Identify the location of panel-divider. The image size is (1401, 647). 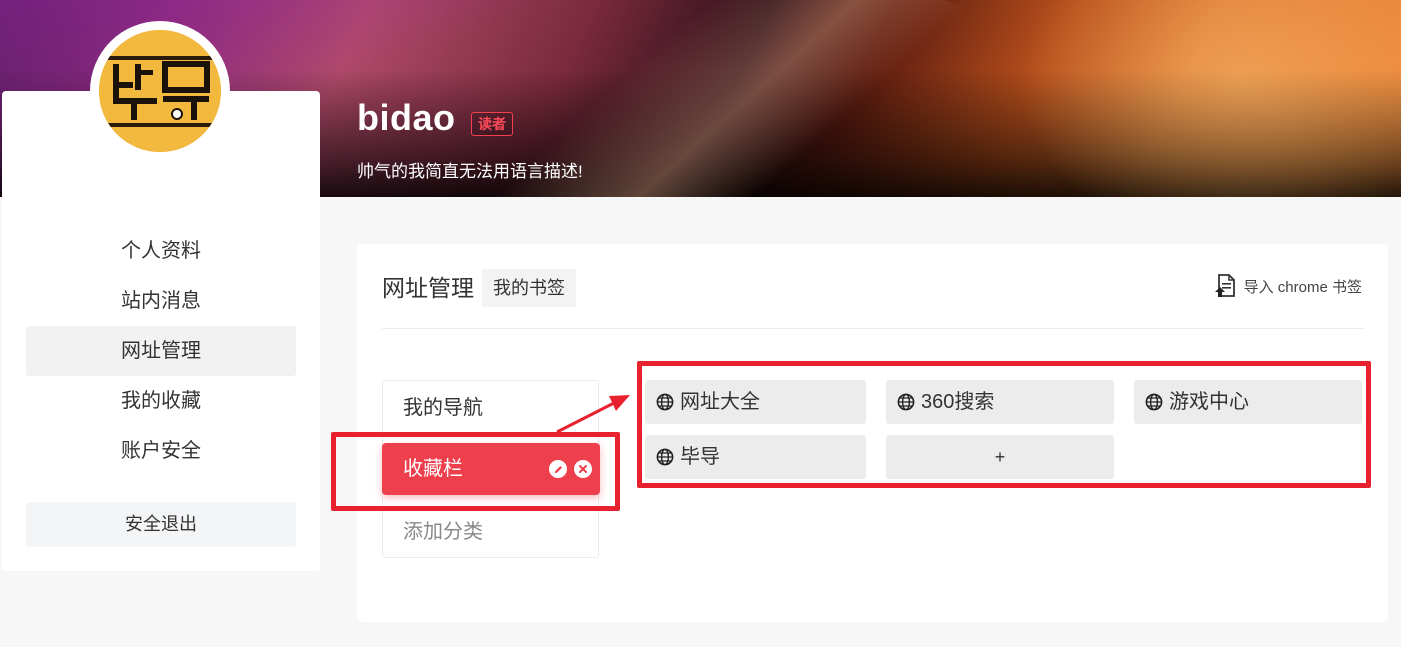
(873, 328).